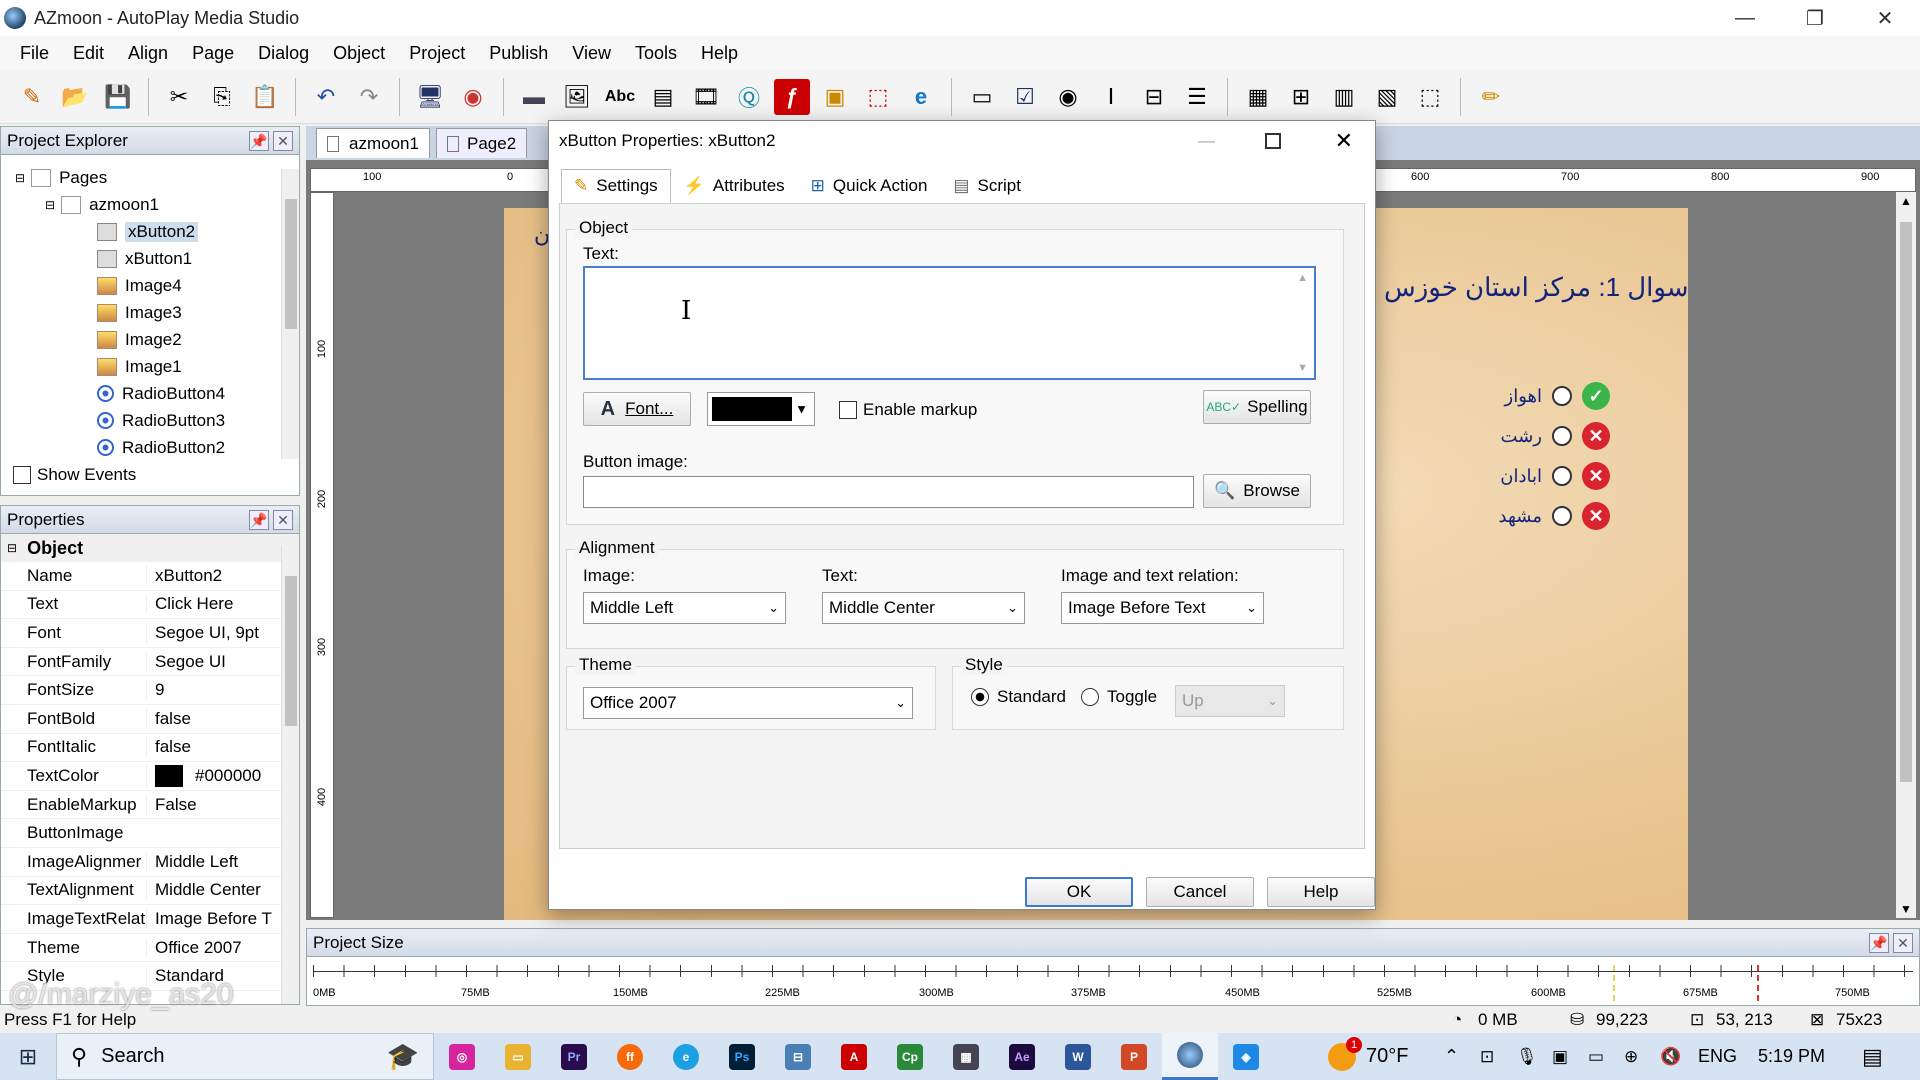 This screenshot has width=1920, height=1080. I want to click on paragraph-object-icon: ▤, so click(663, 97).